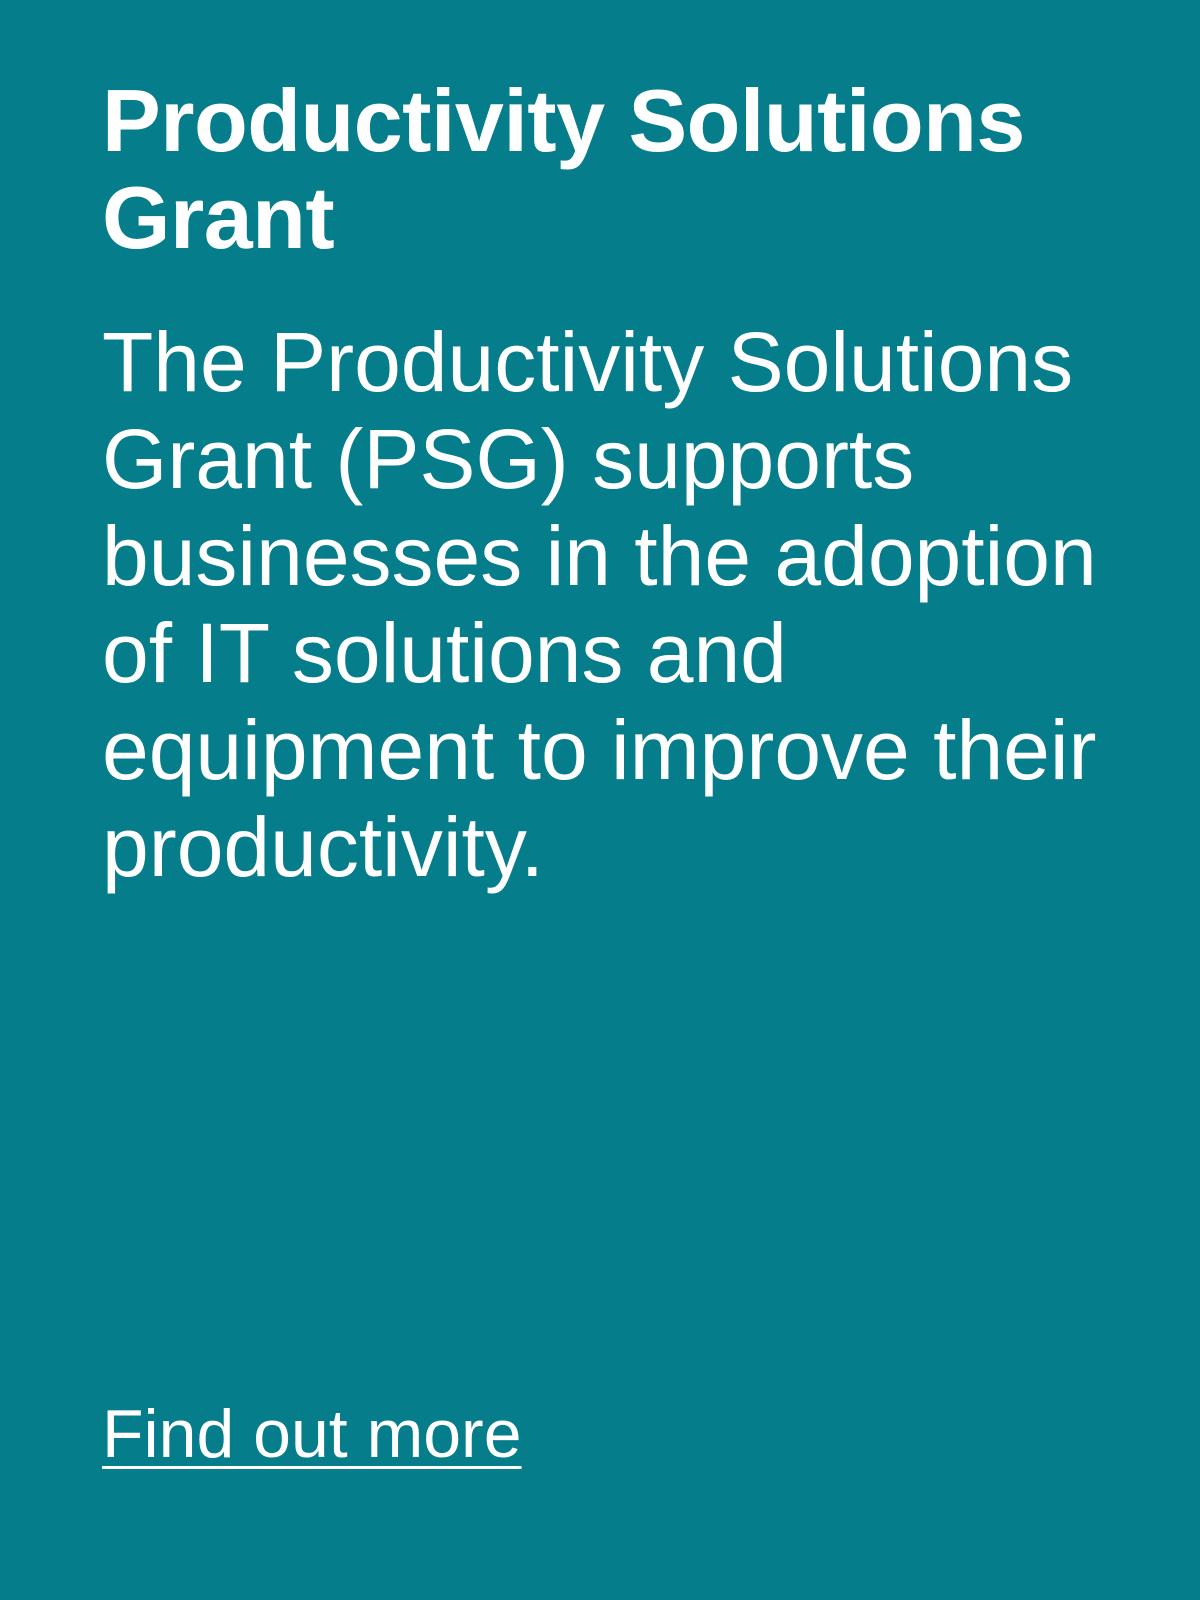  What do you see at coordinates (312, 1434) in the screenshot?
I see `find-out-more-link: Find out more` at bounding box center [312, 1434].